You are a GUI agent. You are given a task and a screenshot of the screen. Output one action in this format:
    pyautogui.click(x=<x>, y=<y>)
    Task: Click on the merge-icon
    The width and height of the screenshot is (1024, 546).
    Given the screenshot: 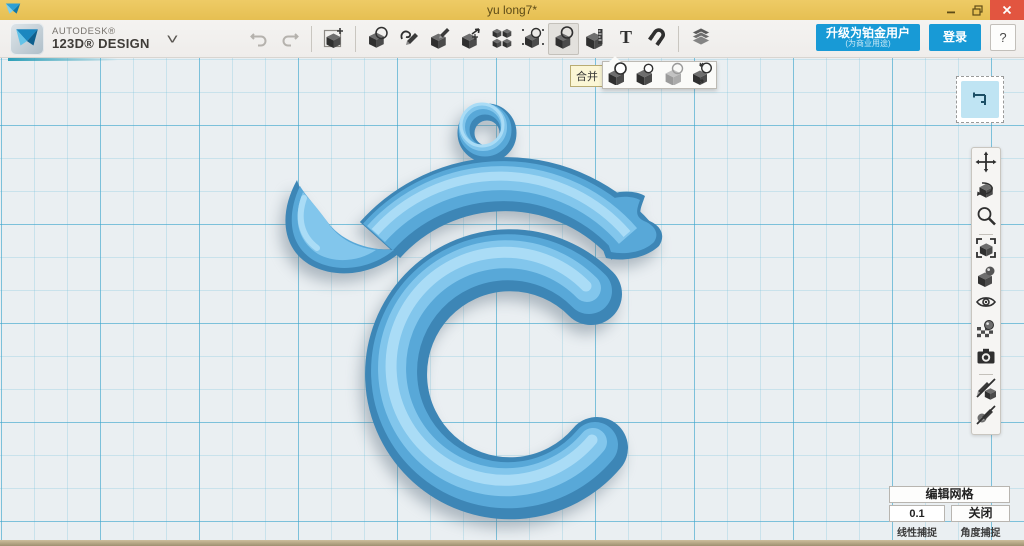 What is the action you would take?
    pyautogui.click(x=617, y=75)
    